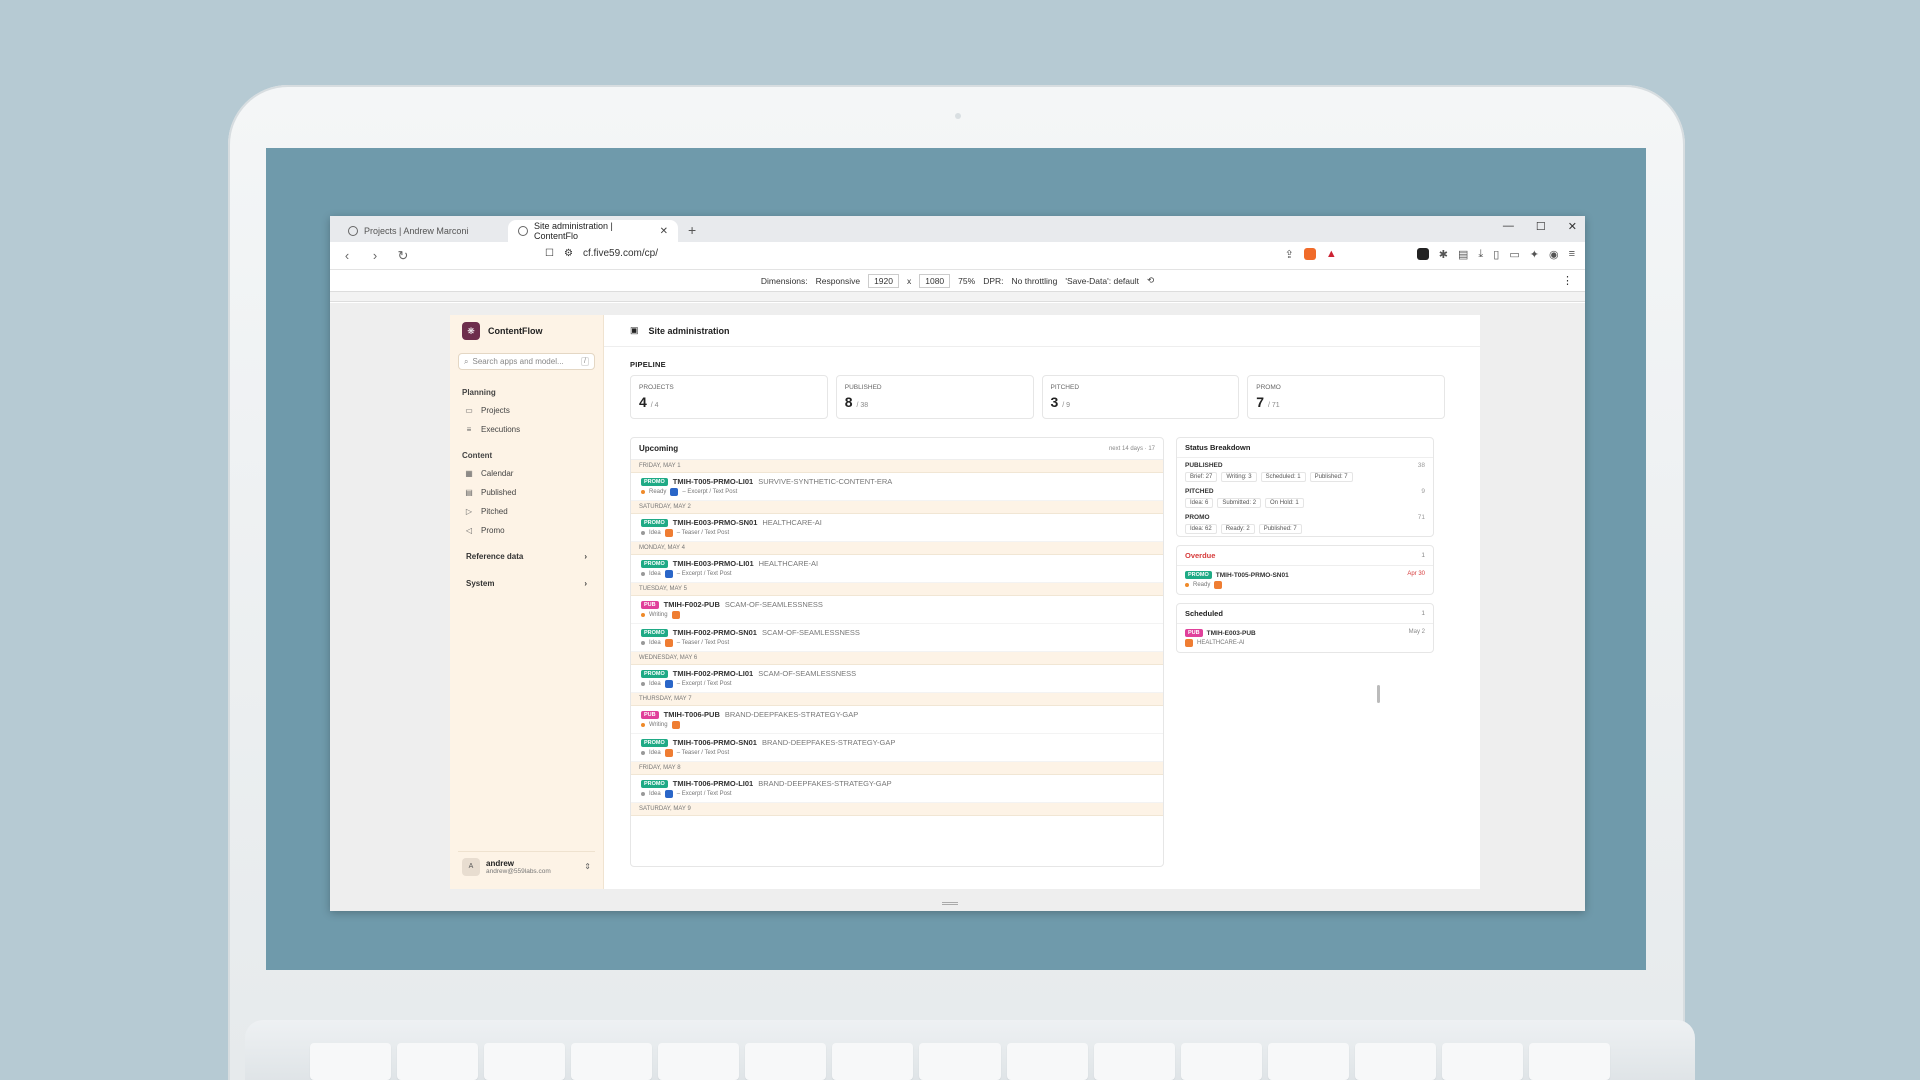 The height and width of the screenshot is (1080, 1920). Describe the element at coordinates (1443, 254) in the screenshot. I see `puzzle-icon: ✱` at that location.